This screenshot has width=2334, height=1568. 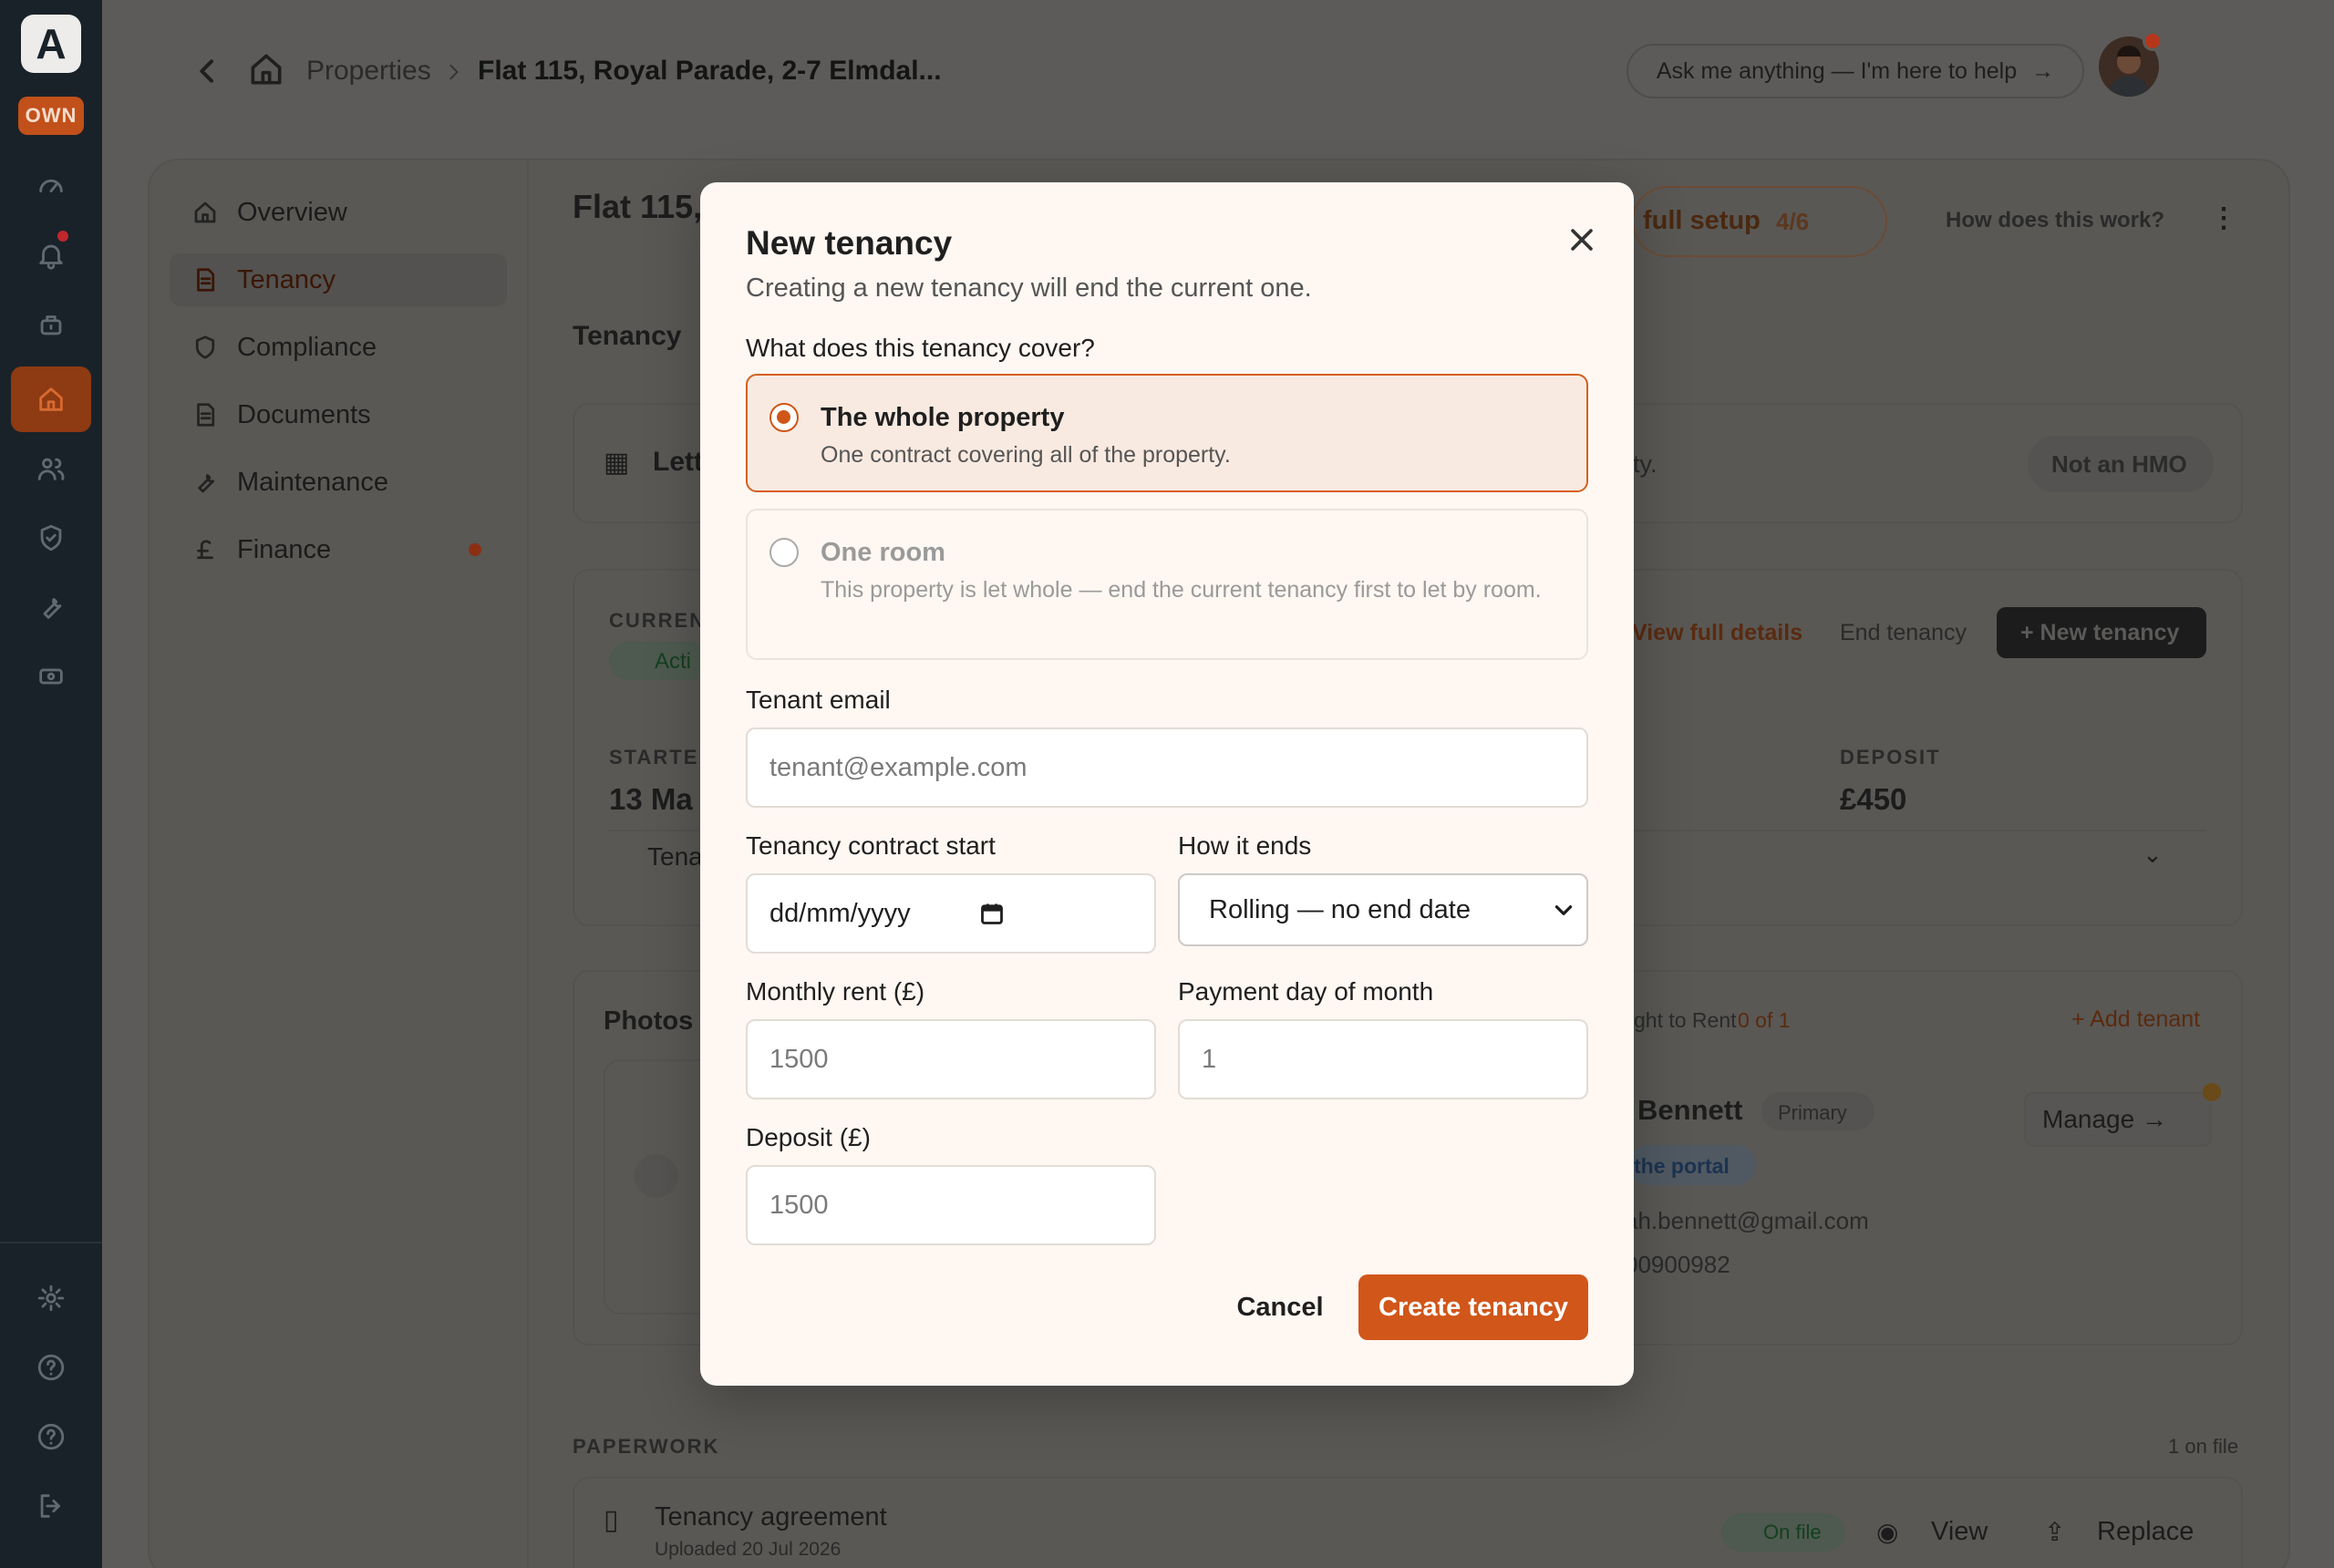 What do you see at coordinates (784, 417) in the screenshot?
I see `radio-whole-property` at bounding box center [784, 417].